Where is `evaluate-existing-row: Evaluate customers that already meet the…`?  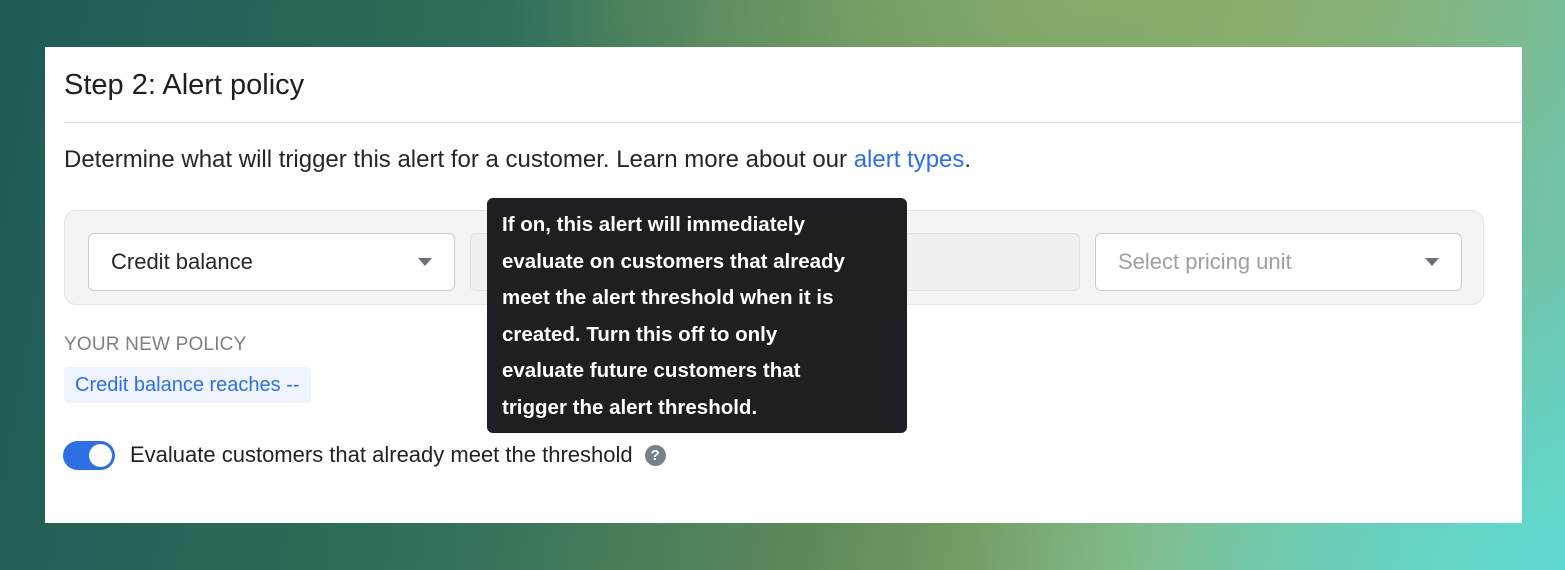 evaluate-existing-row: Evaluate customers that already meet the… is located at coordinates (364, 455).